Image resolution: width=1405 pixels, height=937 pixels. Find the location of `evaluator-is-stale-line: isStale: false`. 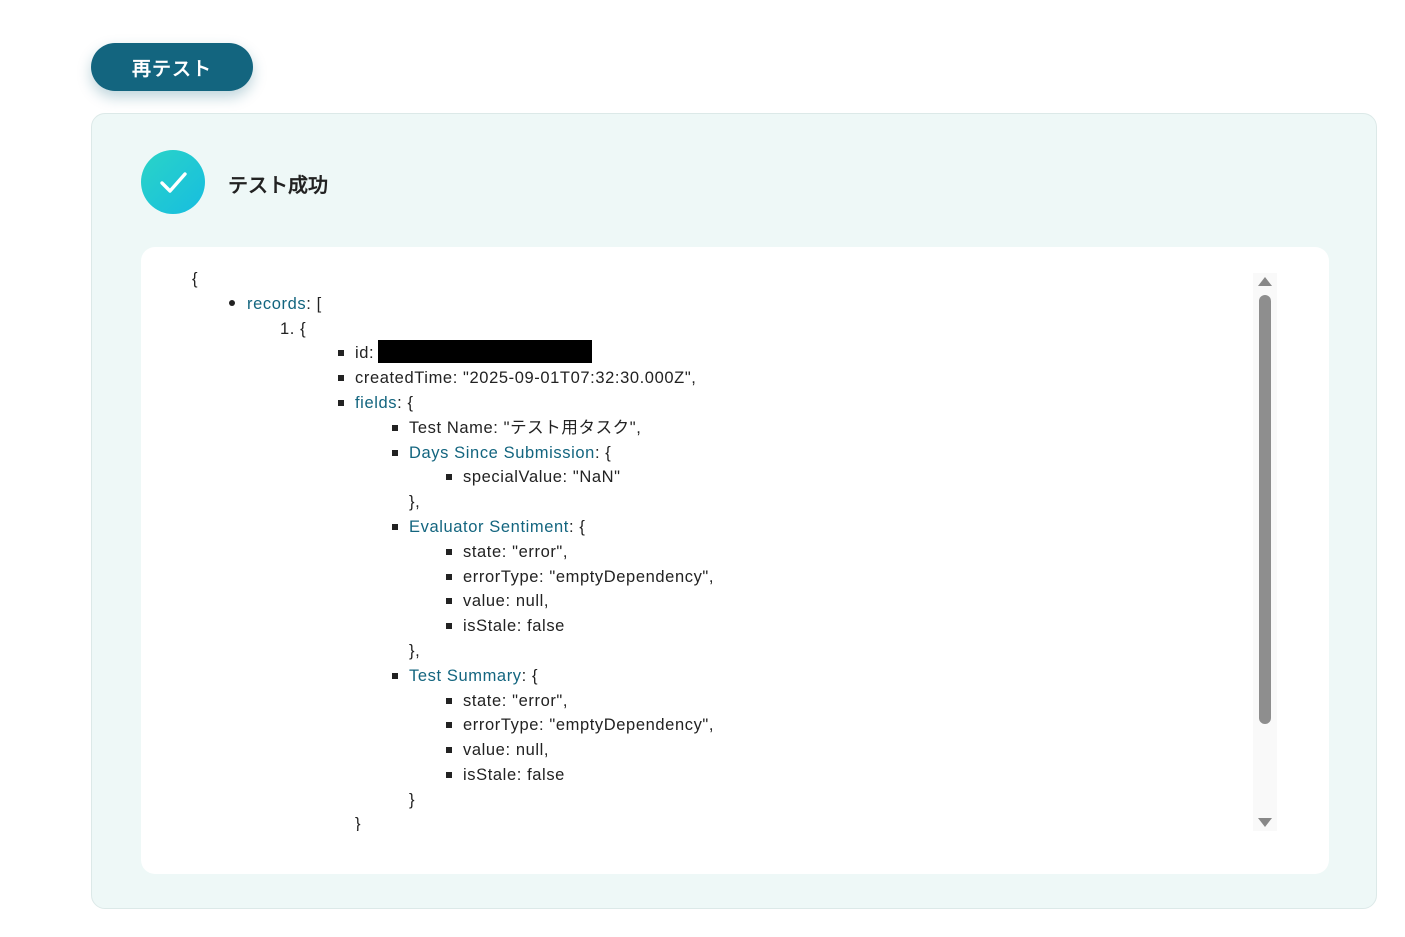

evaluator-is-stale-line: isStale: false is located at coordinates (514, 626).